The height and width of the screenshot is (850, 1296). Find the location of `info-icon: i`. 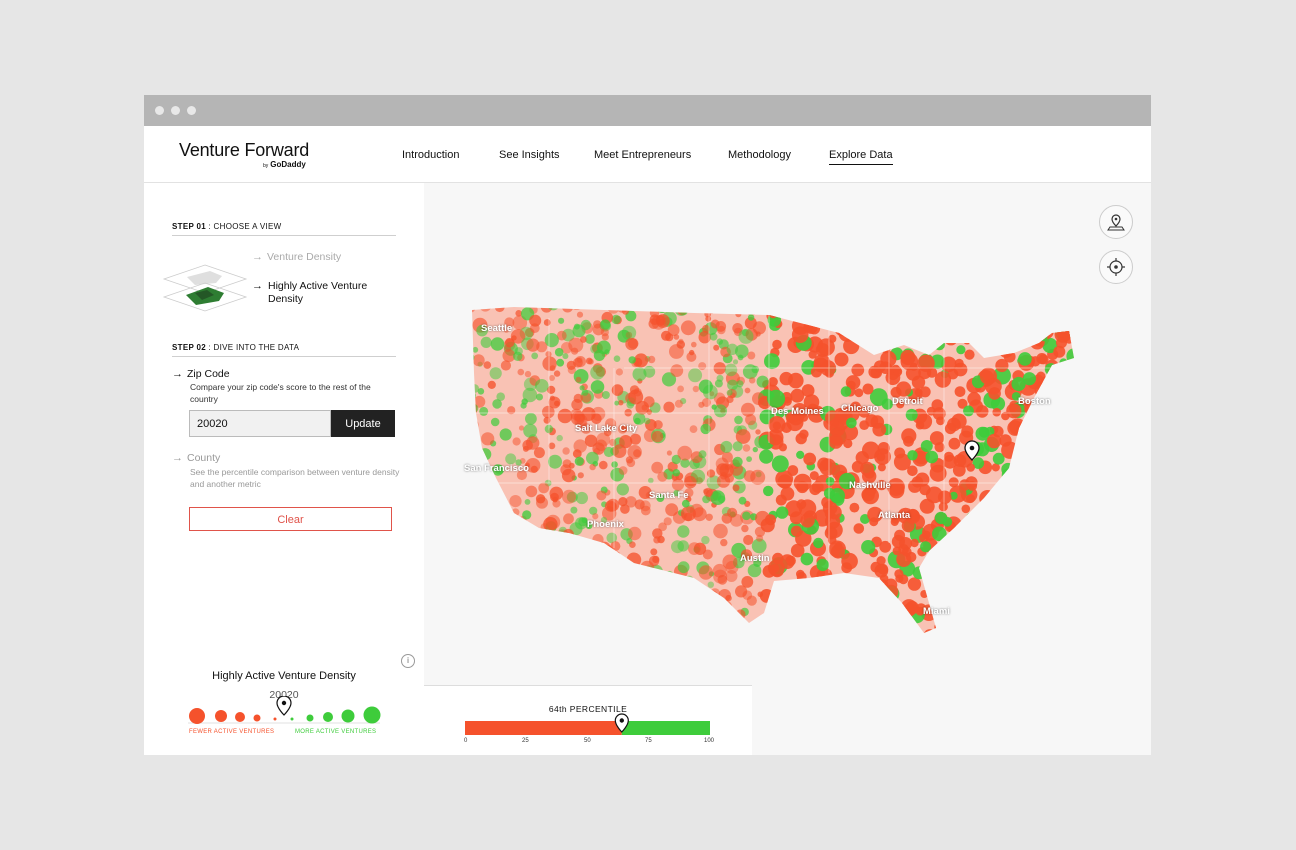

info-icon: i is located at coordinates (408, 661).